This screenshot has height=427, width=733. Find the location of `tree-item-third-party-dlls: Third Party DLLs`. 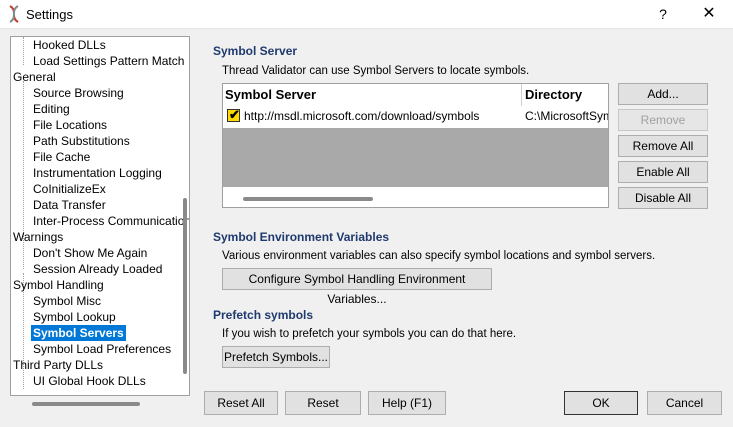

tree-item-third-party-dlls: Third Party DLLs is located at coordinates (58, 365).